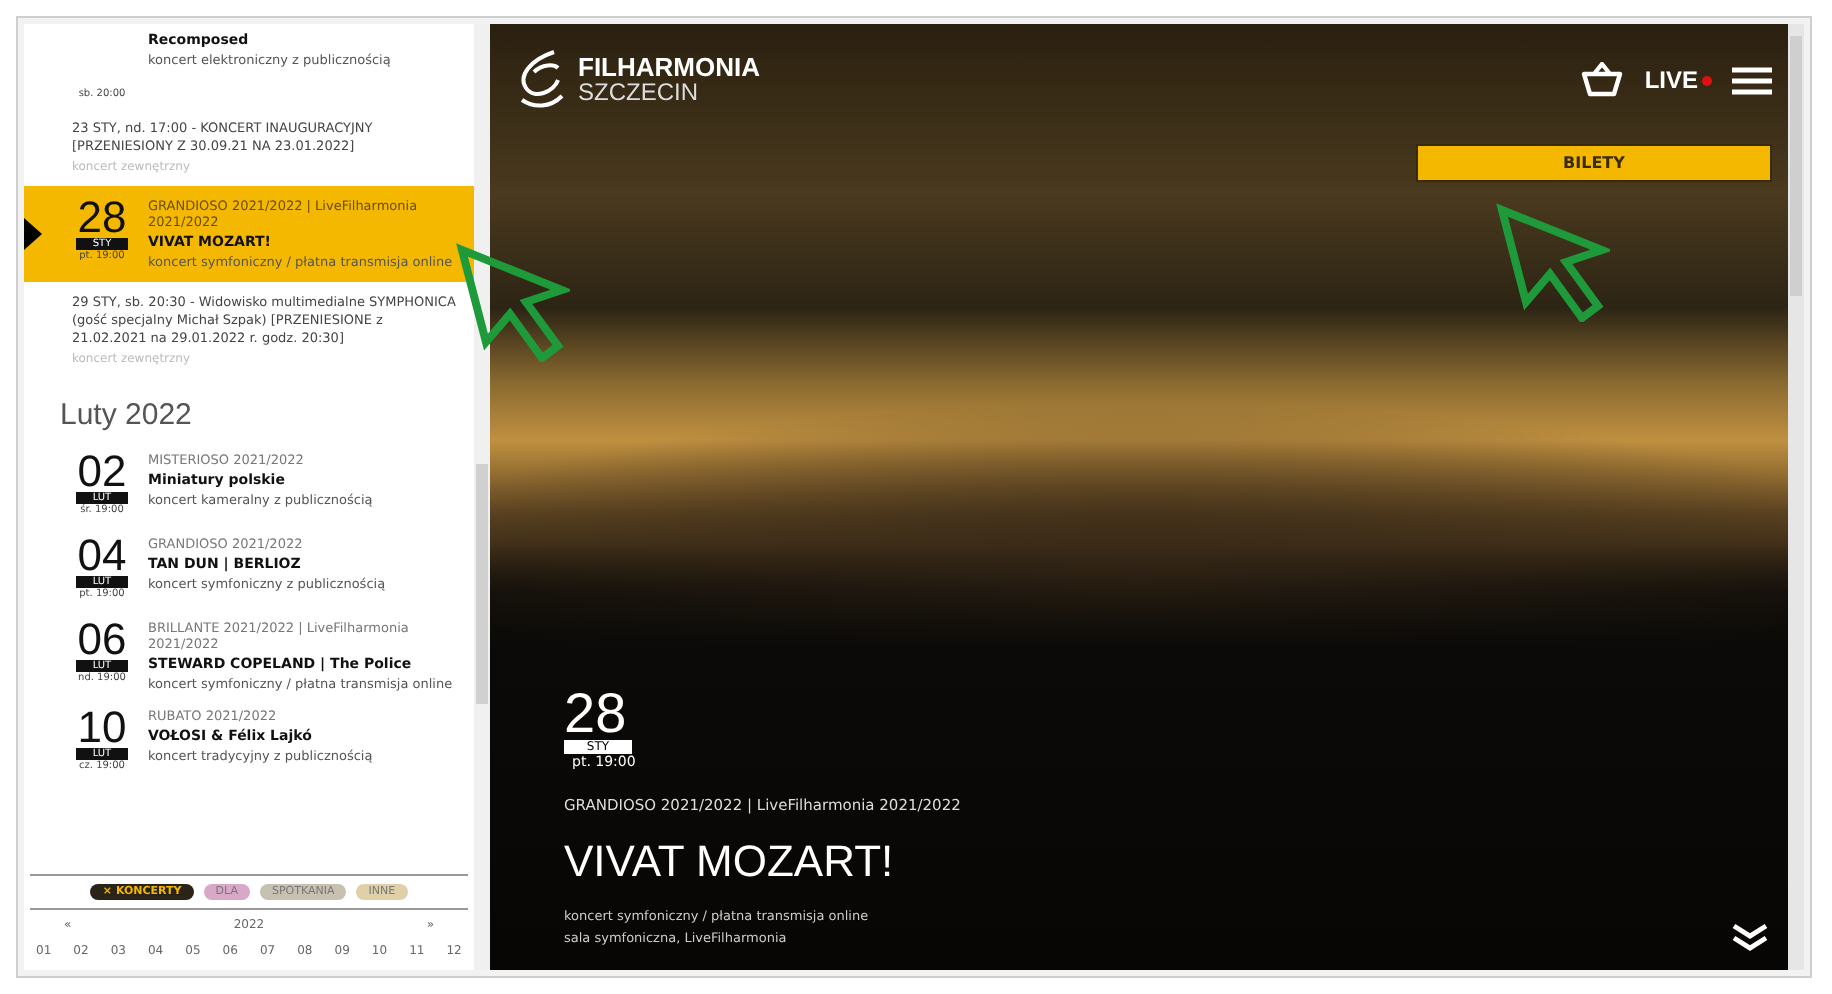  I want to click on logo-city: SZCZECIN, so click(639, 93).